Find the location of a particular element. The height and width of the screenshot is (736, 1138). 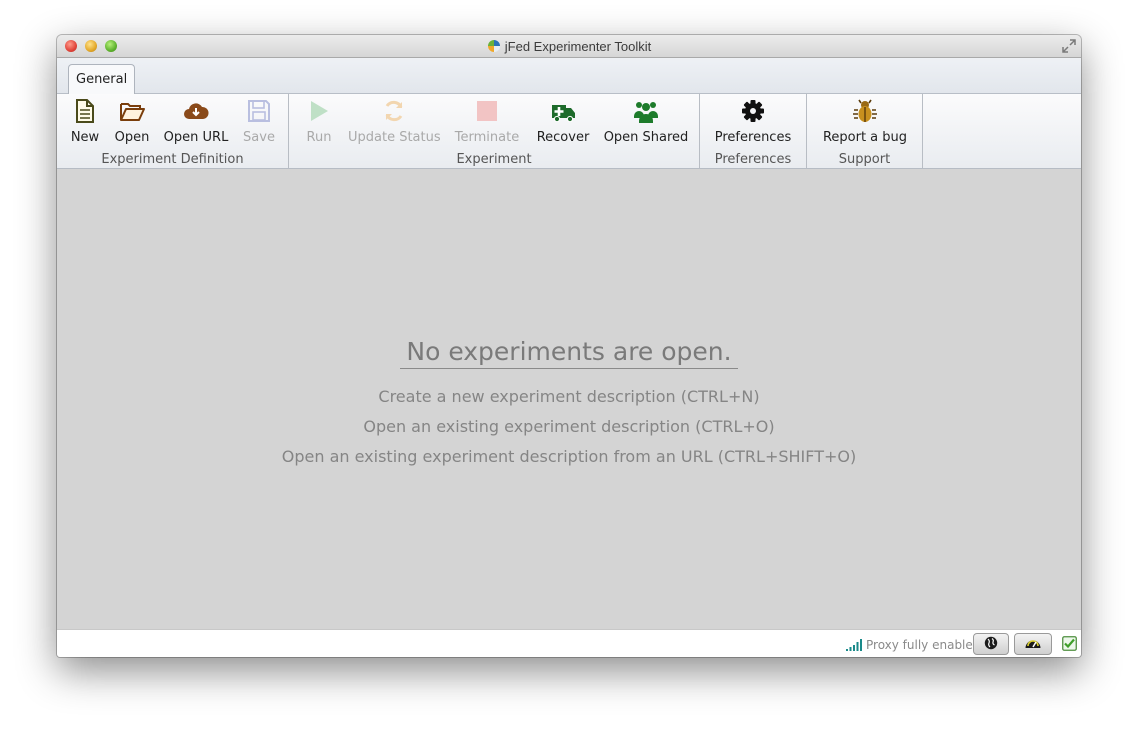

group-users-icon is located at coordinates (646, 112).